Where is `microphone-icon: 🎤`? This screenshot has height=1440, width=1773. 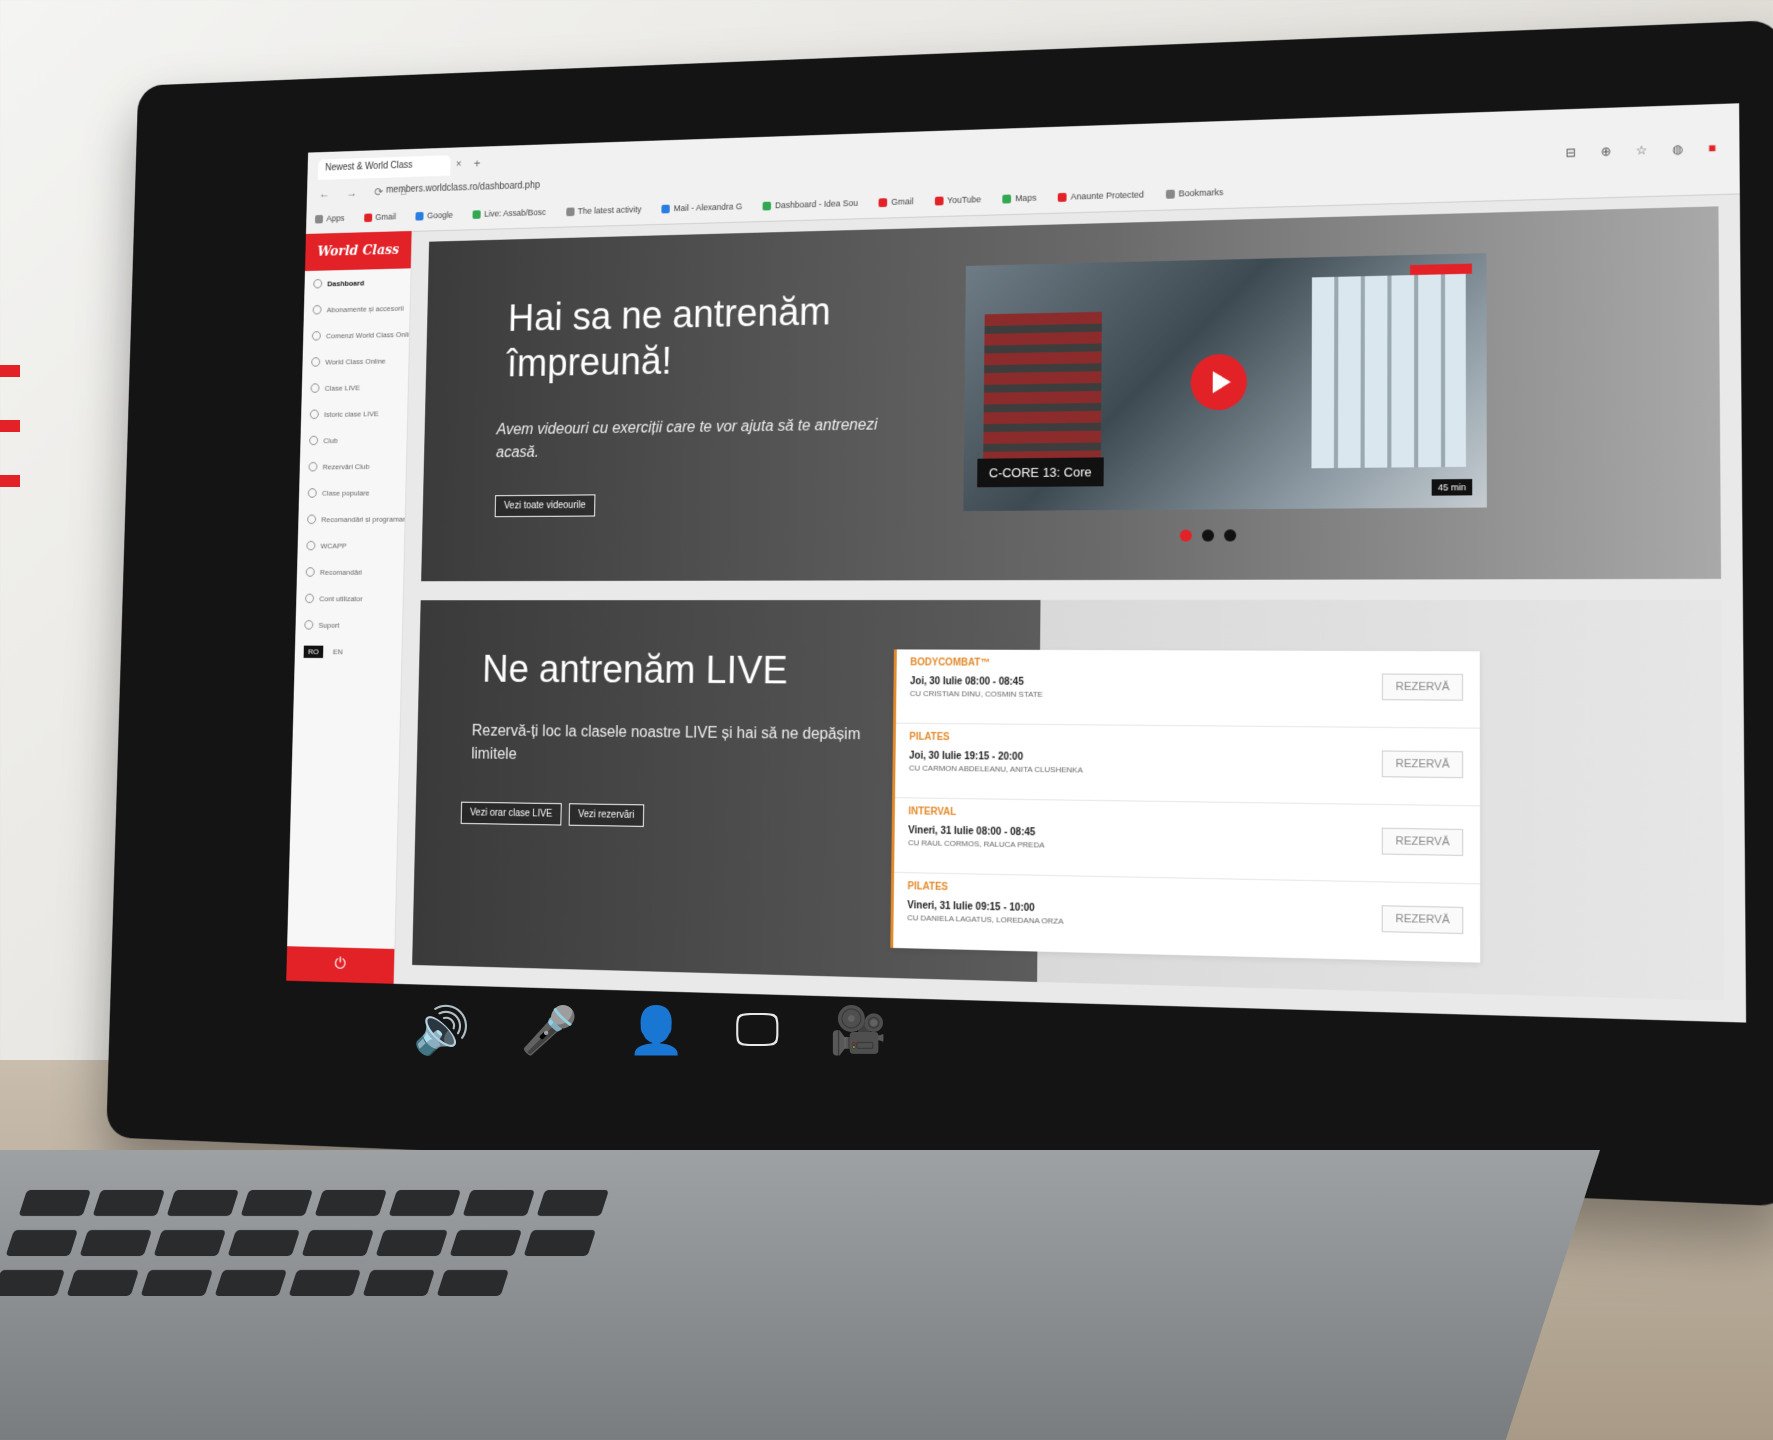
microphone-icon: 🎤 is located at coordinates (549, 1030).